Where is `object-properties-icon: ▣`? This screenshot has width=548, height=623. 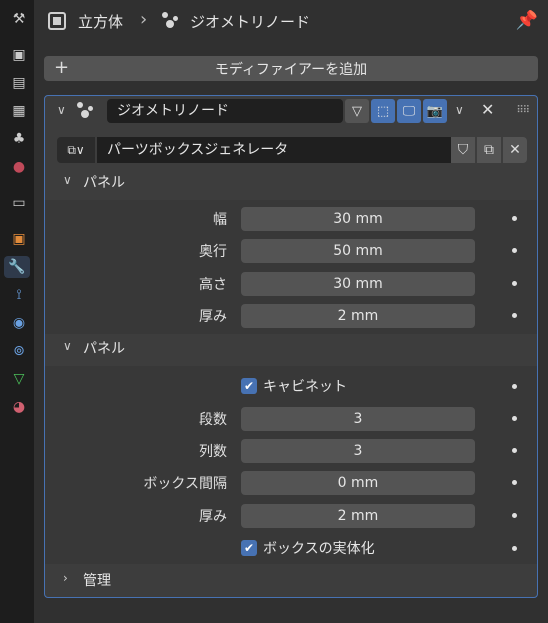 object-properties-icon: ▣ is located at coordinates (19, 239).